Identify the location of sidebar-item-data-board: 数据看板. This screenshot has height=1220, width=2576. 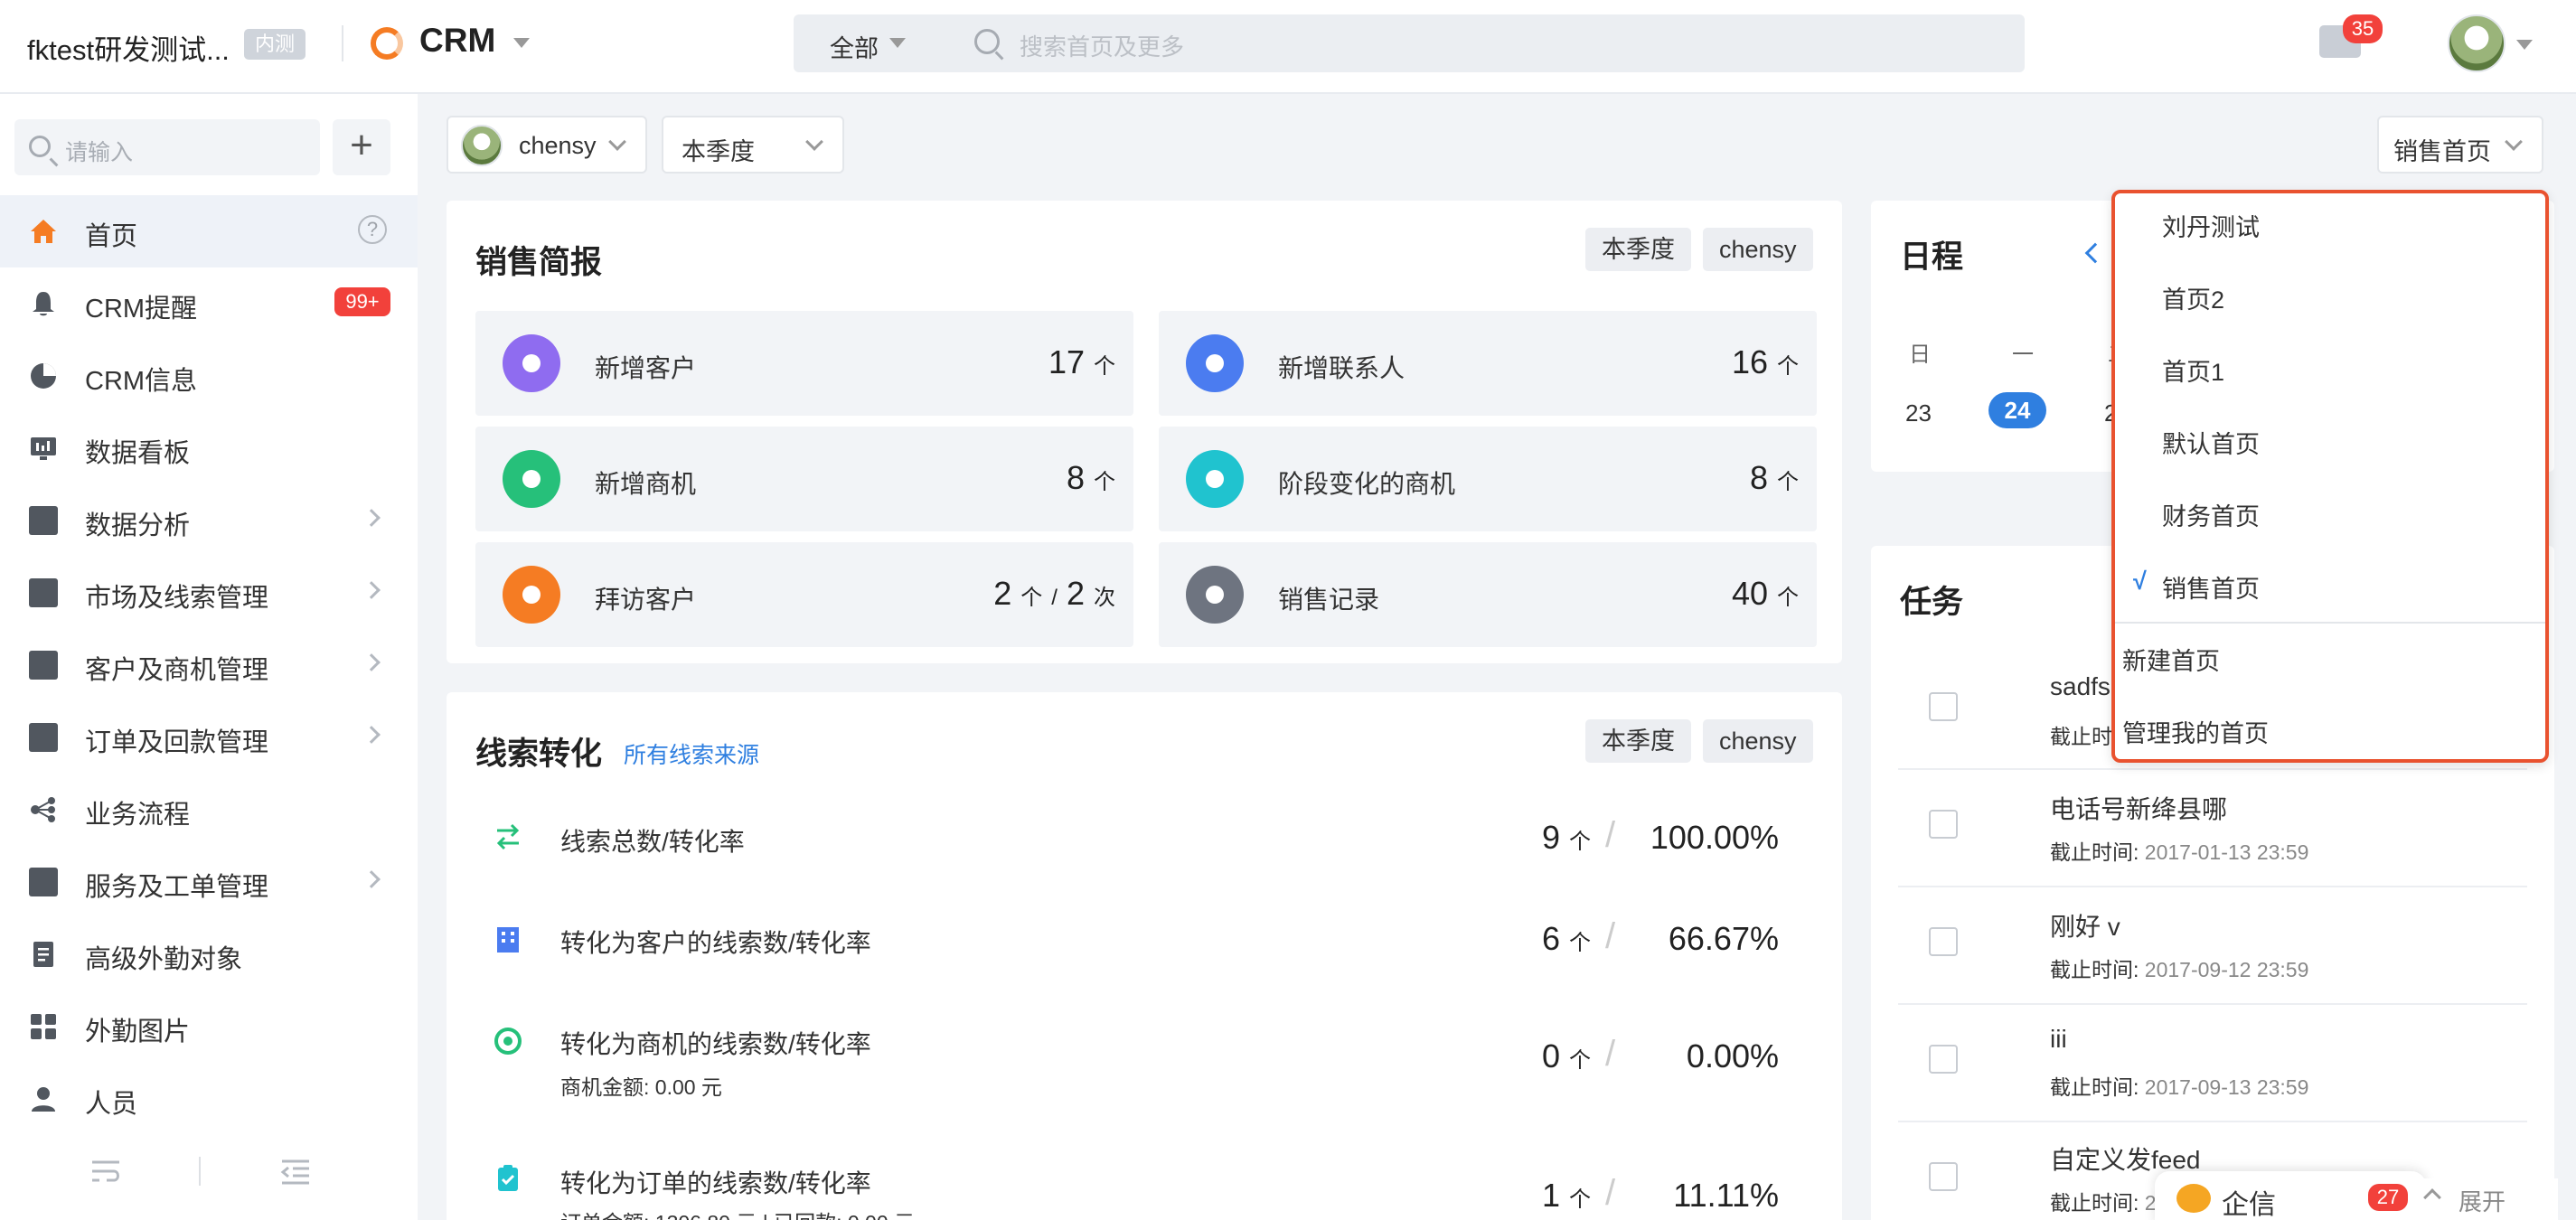
(209, 448).